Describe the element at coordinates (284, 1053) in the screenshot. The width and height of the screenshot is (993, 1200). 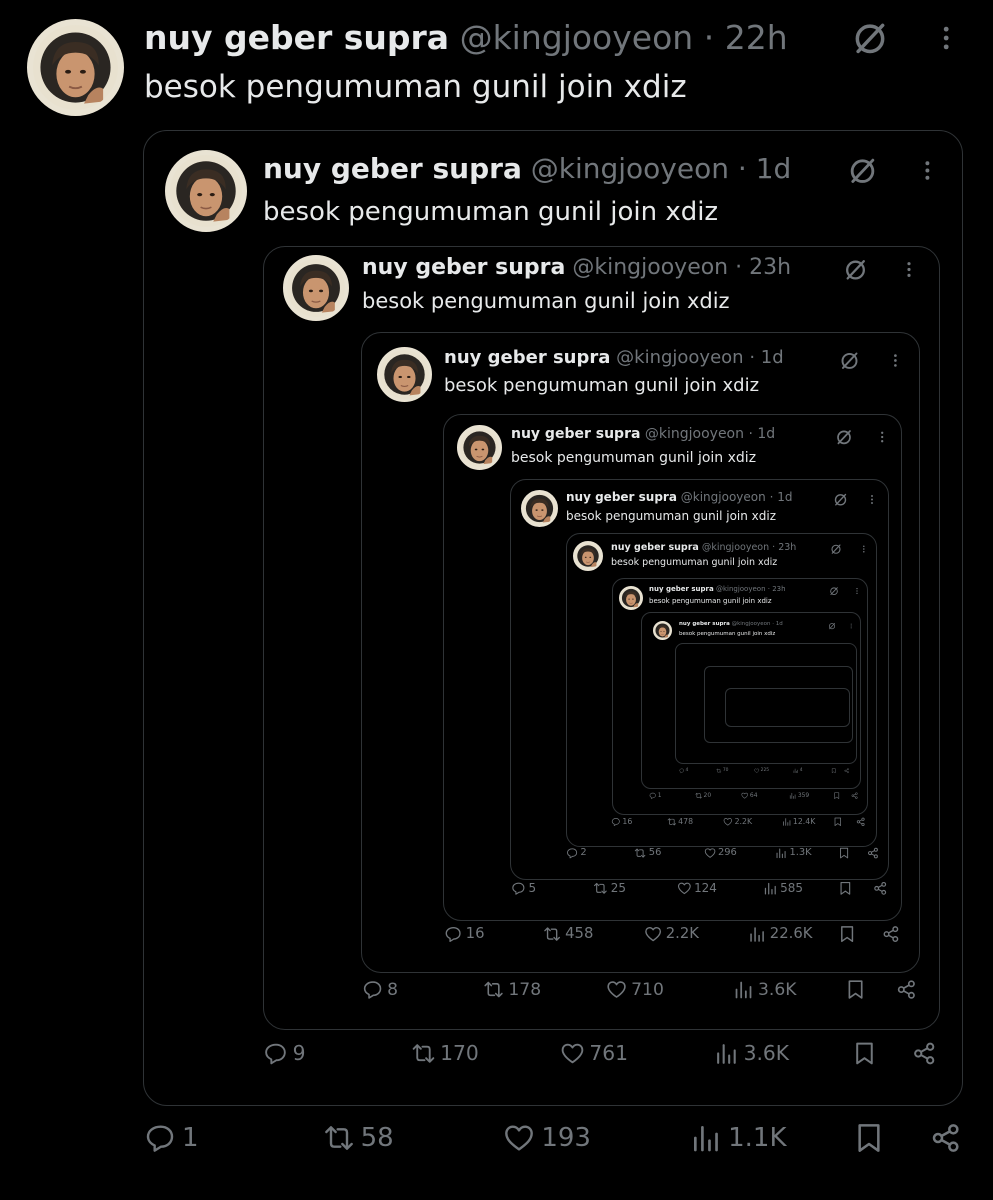
I see `reply-button: 9` at that location.